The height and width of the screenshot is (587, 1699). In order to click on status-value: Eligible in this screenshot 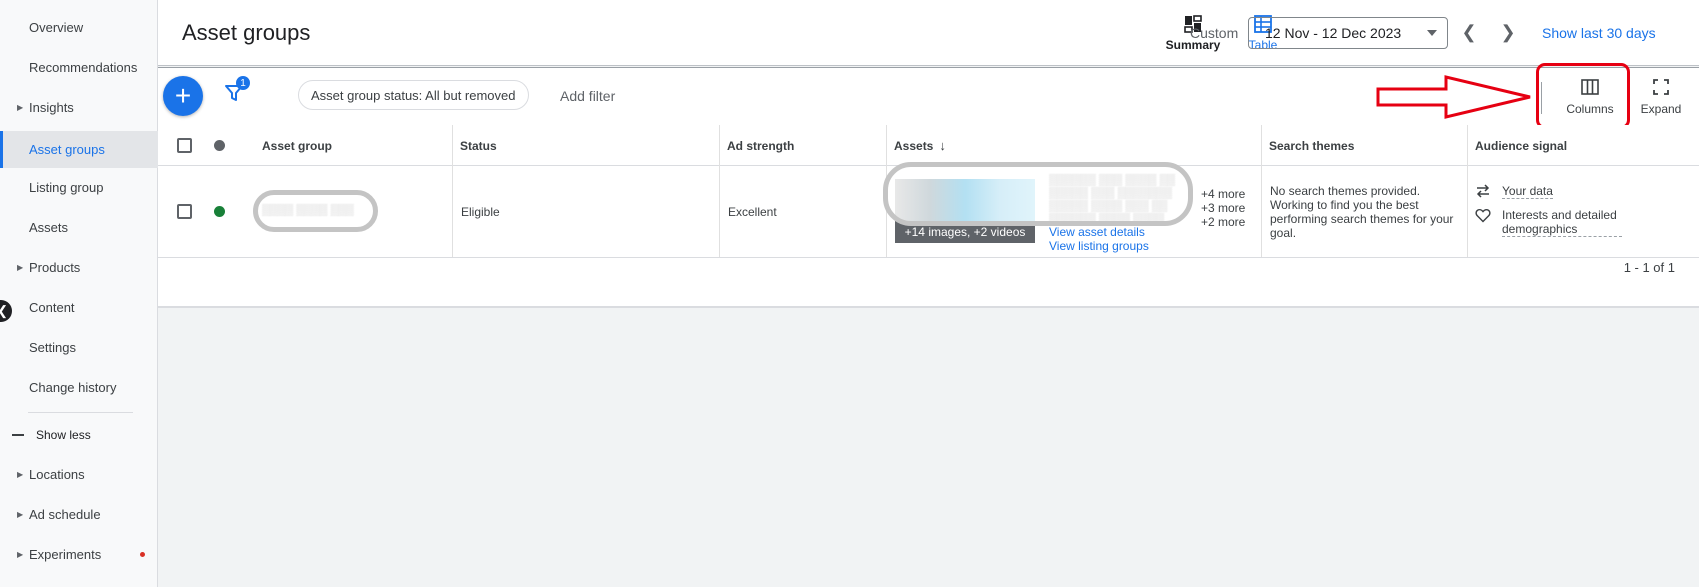, I will do `click(480, 212)`.